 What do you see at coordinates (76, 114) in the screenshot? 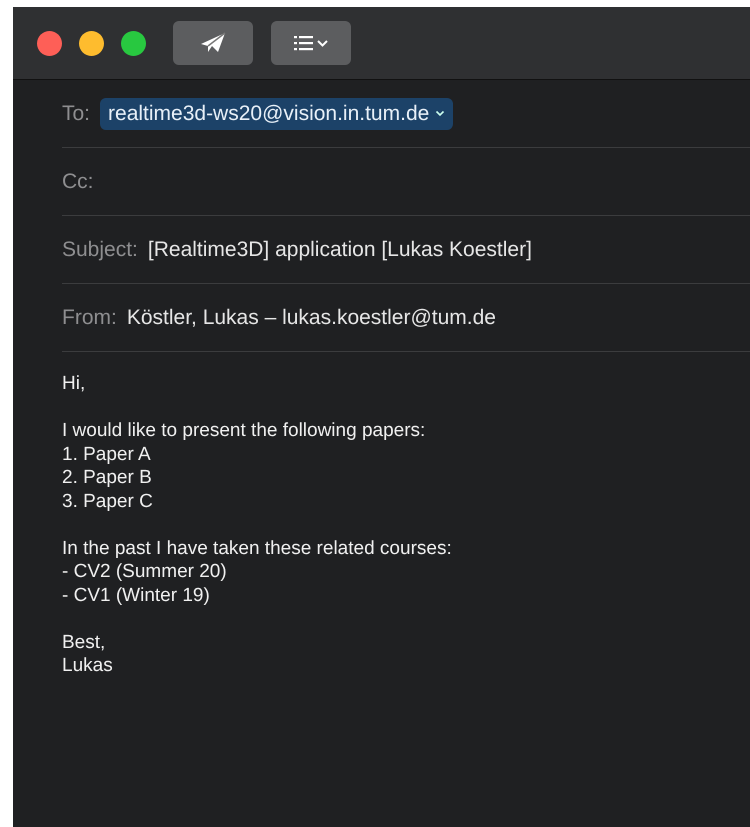
I see `header-label: To:` at bounding box center [76, 114].